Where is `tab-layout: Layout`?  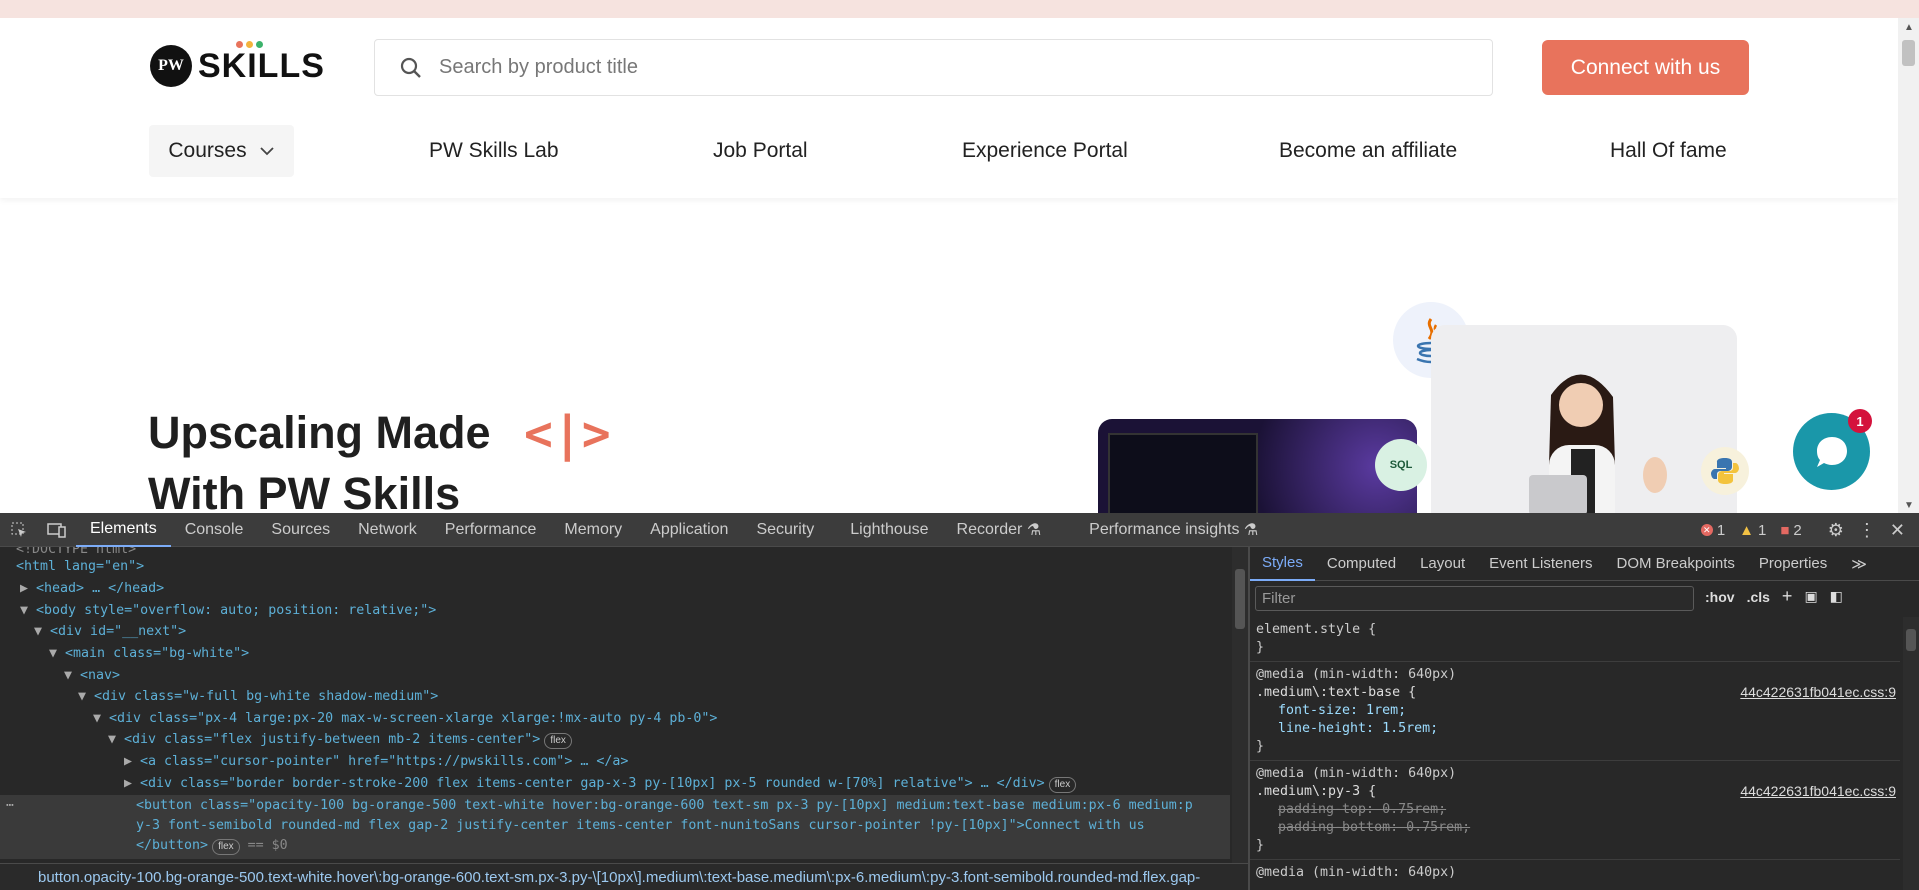 tab-layout: Layout is located at coordinates (1442, 564).